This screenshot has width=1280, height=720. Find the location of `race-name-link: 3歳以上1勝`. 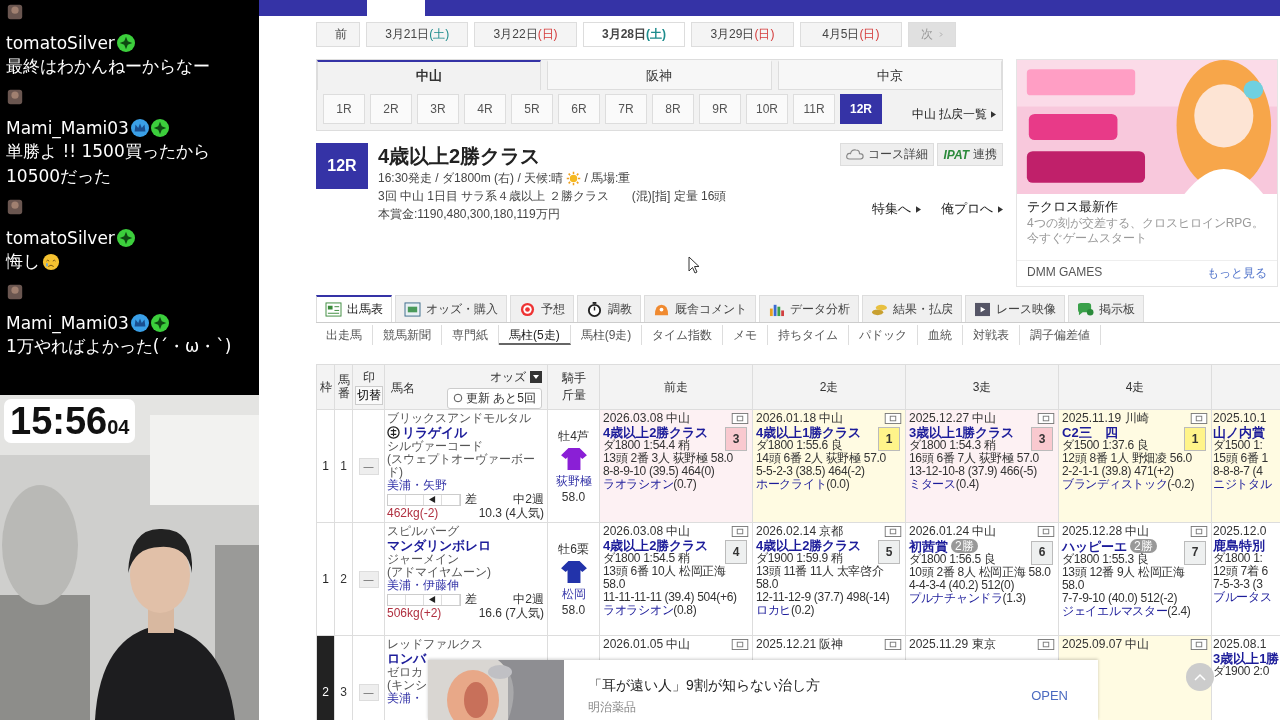

race-name-link: 3歳以上1勝 is located at coordinates (1246, 658).